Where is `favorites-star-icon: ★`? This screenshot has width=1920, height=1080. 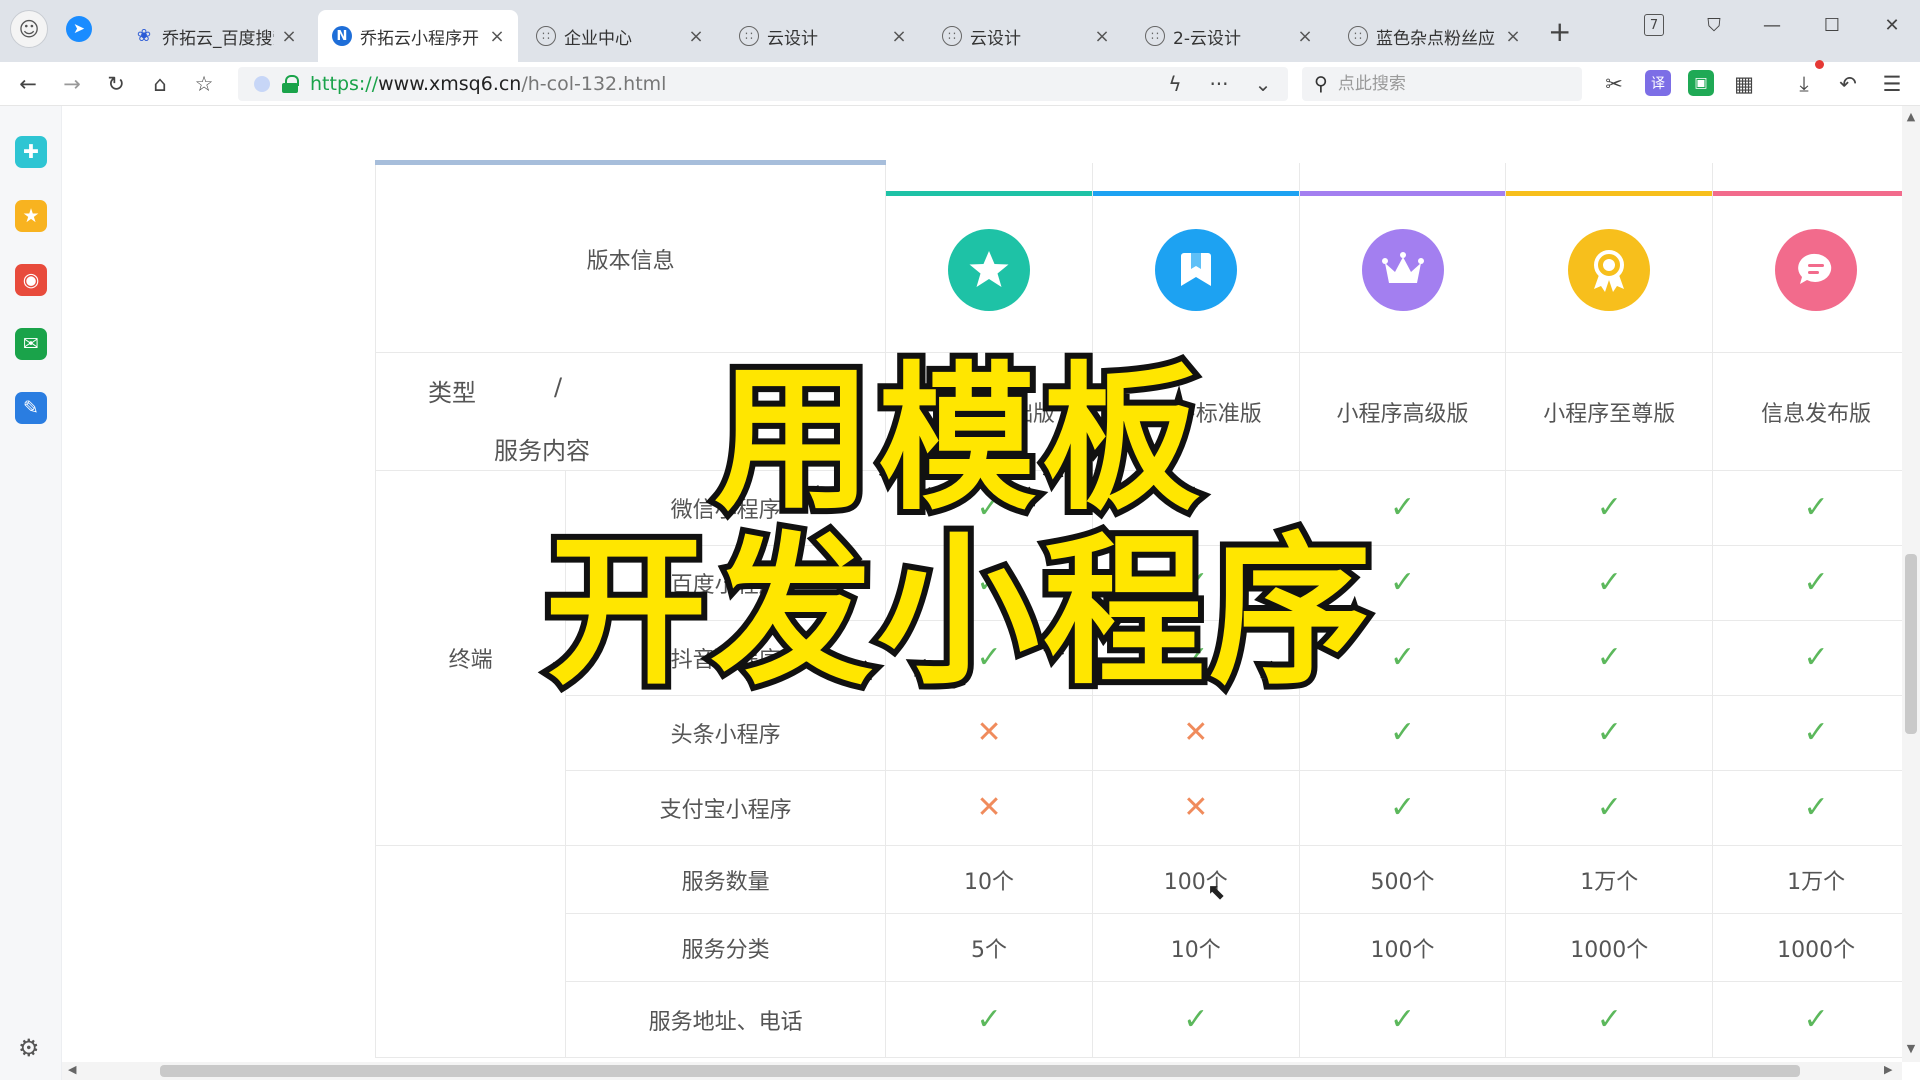
favorites-star-icon: ★ is located at coordinates (31, 216).